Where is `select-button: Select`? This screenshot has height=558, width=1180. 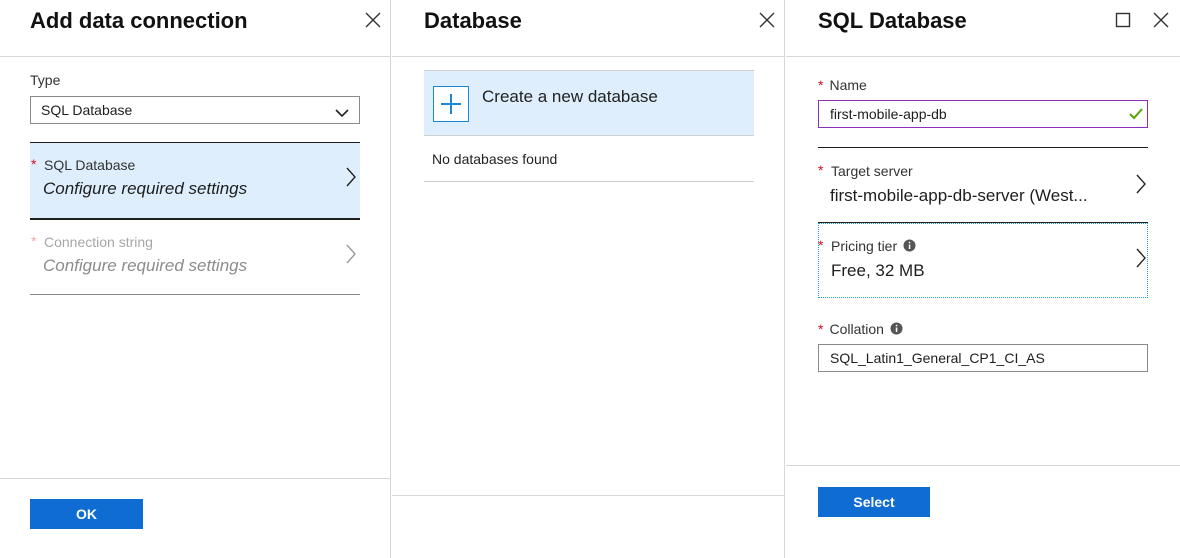 select-button: Select is located at coordinates (874, 502).